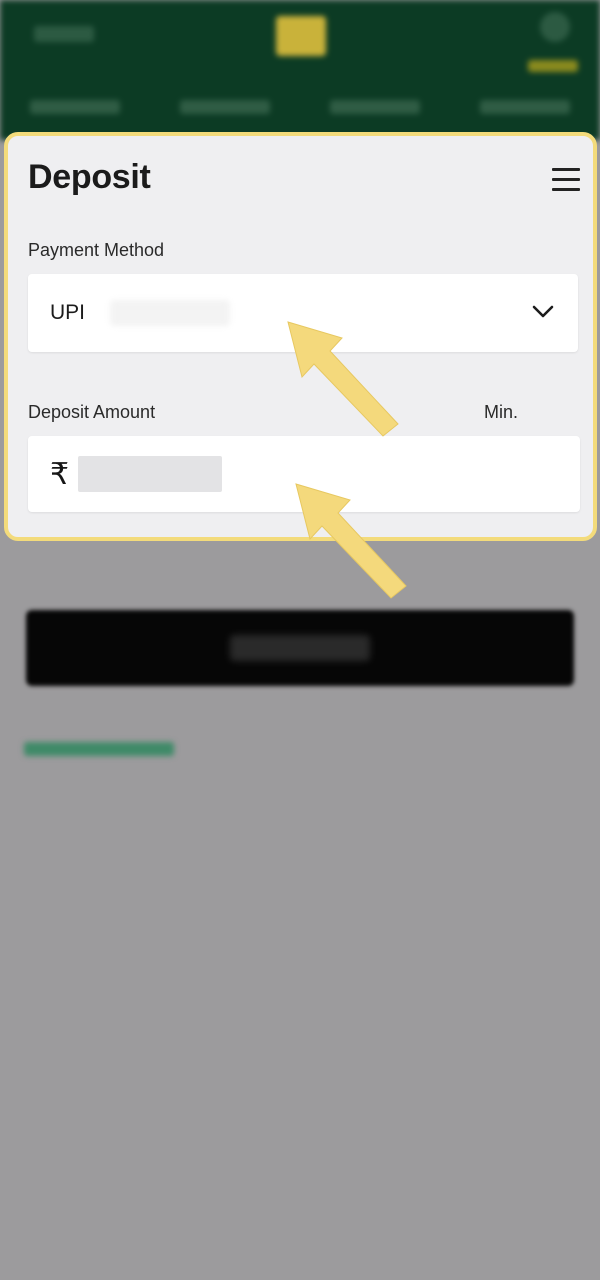  Describe the element at coordinates (68, 312) in the screenshot. I see `payment-method-value: UPI` at that location.